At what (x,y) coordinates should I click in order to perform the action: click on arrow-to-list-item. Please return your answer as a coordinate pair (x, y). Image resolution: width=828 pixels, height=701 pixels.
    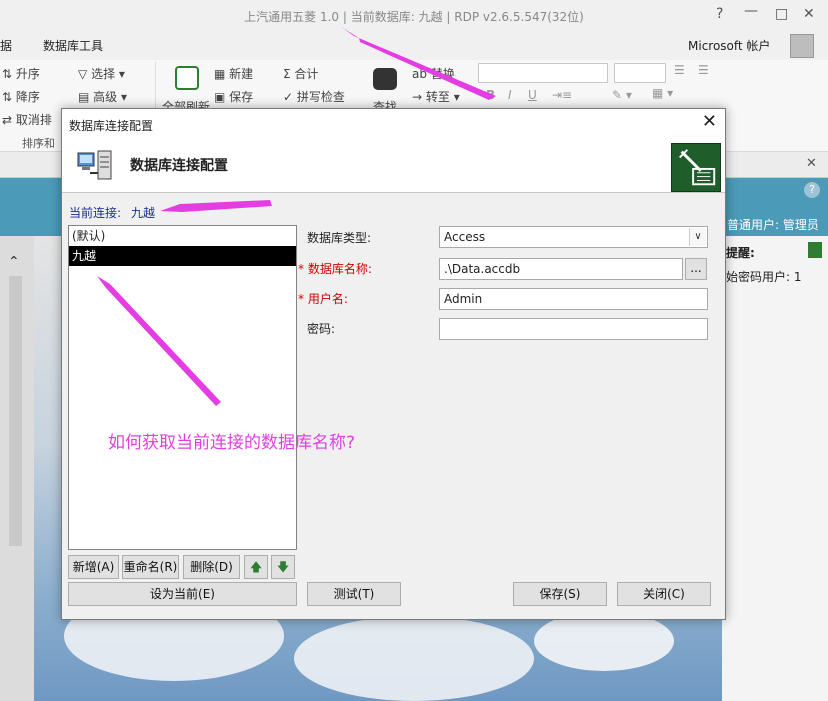
    Looking at the image, I should click on (159, 341).